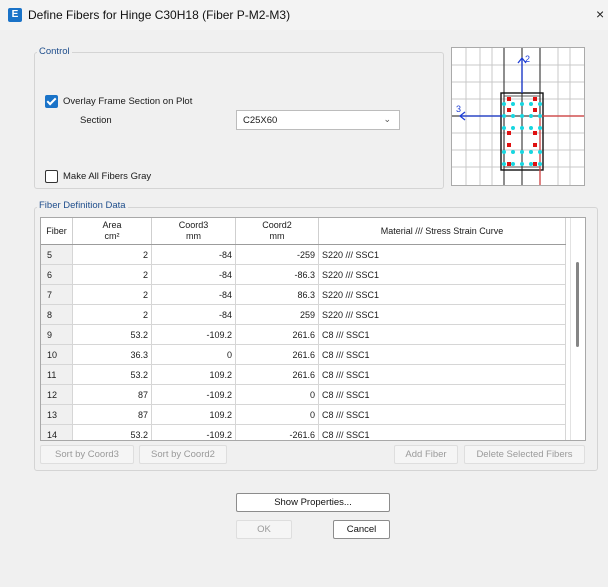  Describe the element at coordinates (82, 205) in the screenshot. I see `fiber-data-group-label: Fiber Definition Data` at that location.